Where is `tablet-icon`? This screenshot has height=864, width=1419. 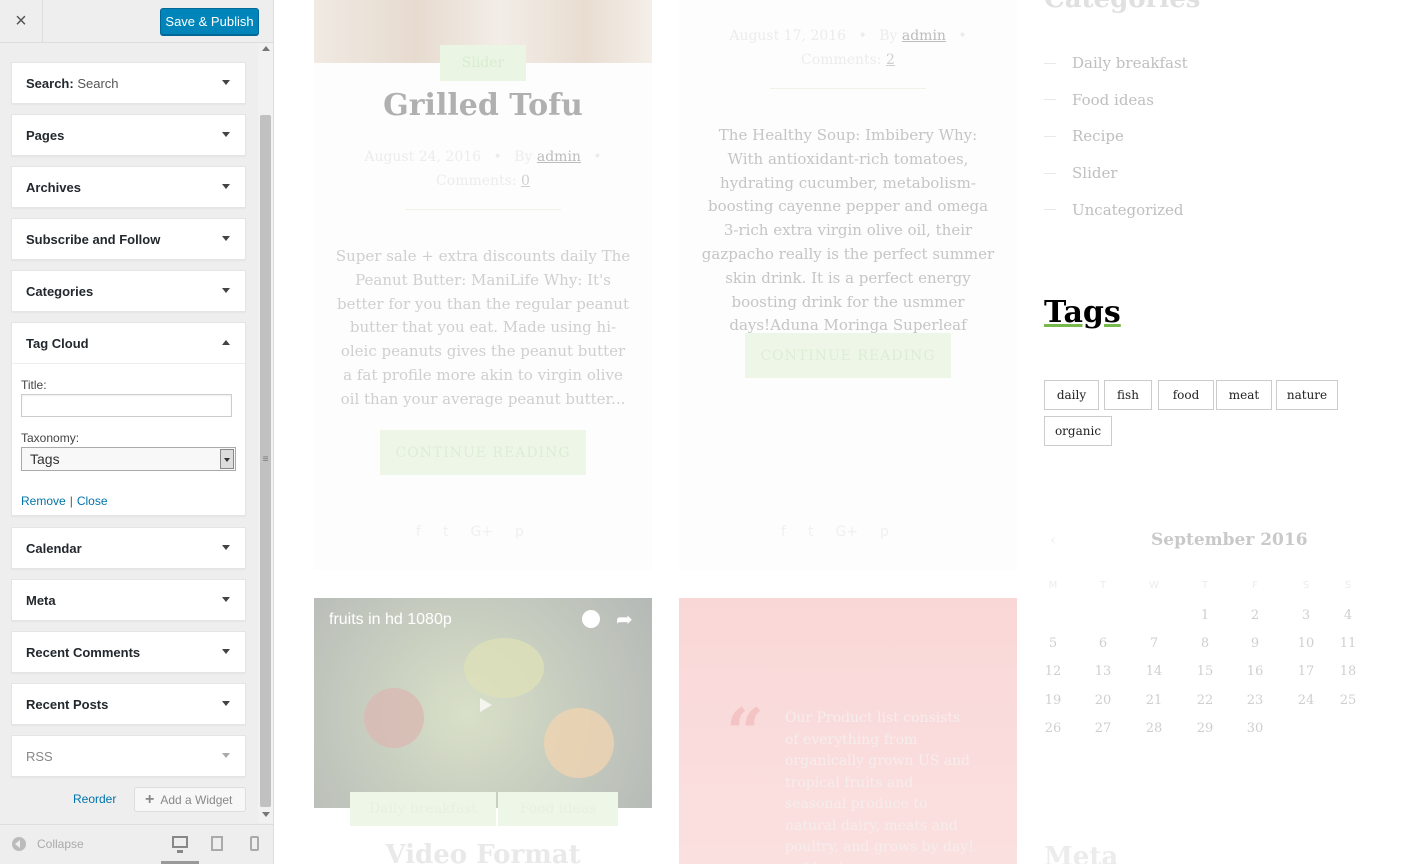 tablet-icon is located at coordinates (217, 843).